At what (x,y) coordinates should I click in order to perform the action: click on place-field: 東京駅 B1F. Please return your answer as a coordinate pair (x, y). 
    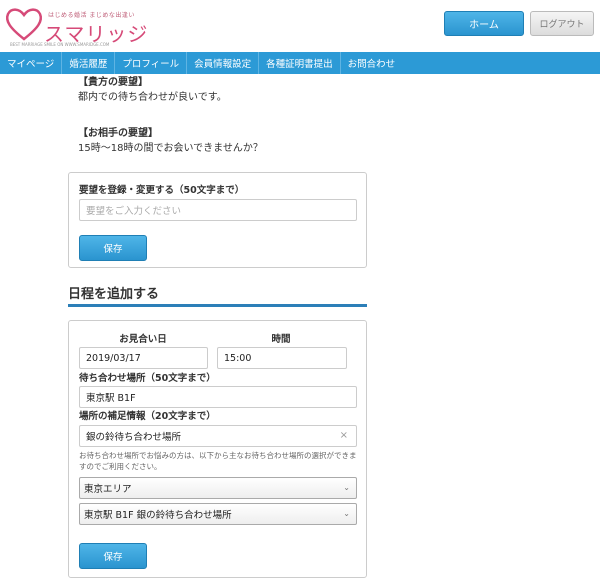
    Looking at the image, I should click on (218, 397).